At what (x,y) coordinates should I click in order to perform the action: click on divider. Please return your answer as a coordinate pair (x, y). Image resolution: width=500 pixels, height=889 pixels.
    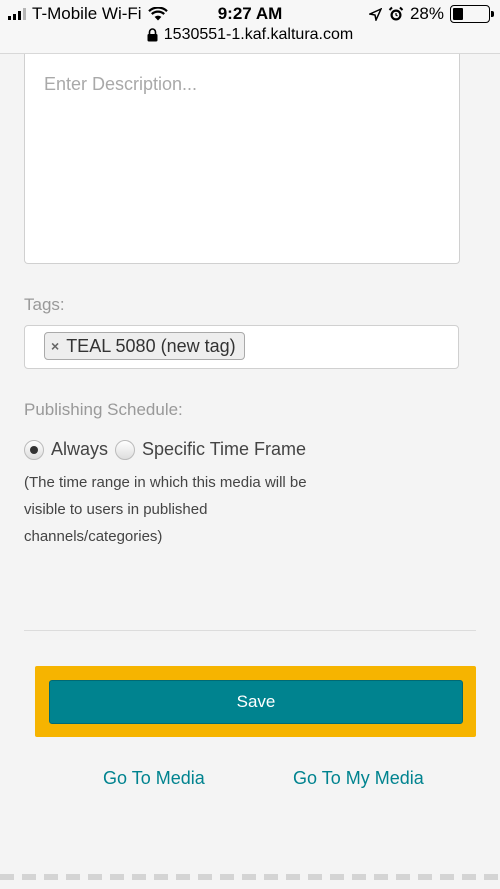
    Looking at the image, I should click on (250, 630).